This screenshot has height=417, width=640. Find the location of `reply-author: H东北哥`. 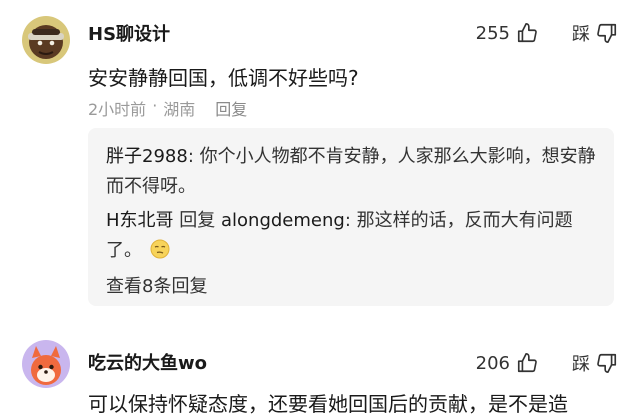

reply-author: H东北哥 is located at coordinates (140, 220).